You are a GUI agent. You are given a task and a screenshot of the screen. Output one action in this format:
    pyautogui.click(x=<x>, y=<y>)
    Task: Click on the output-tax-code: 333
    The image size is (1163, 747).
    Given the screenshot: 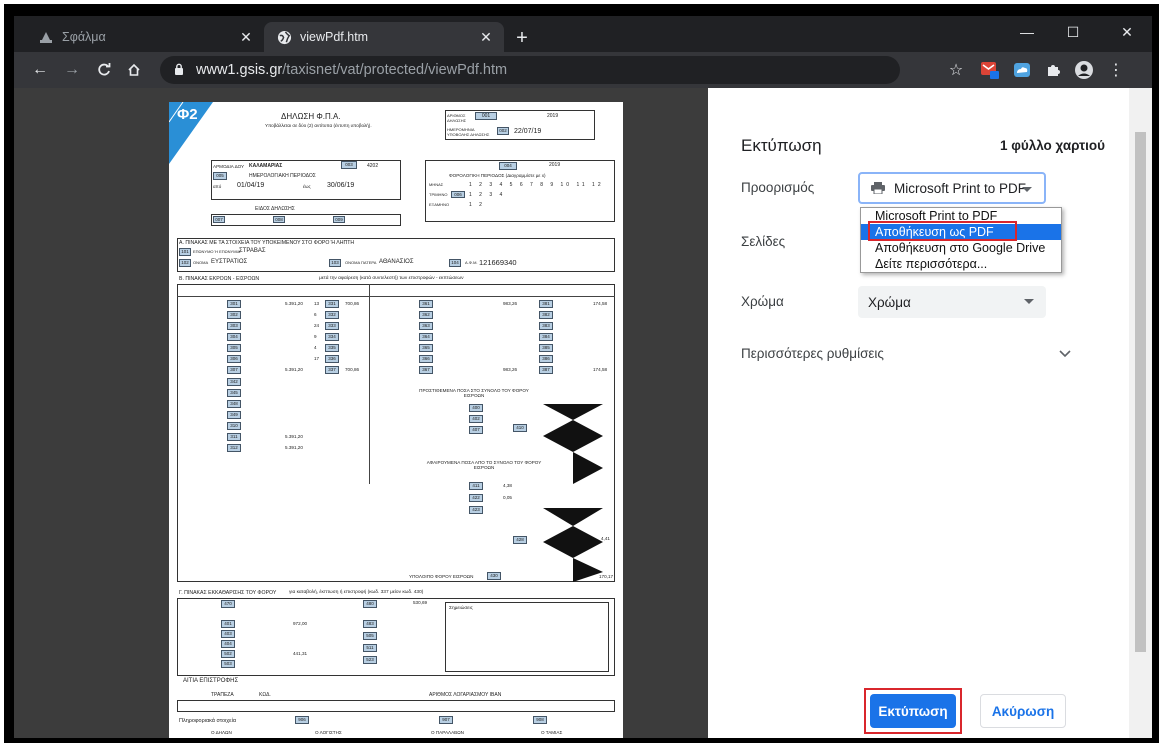 What is the action you would take?
    pyautogui.click(x=332, y=326)
    